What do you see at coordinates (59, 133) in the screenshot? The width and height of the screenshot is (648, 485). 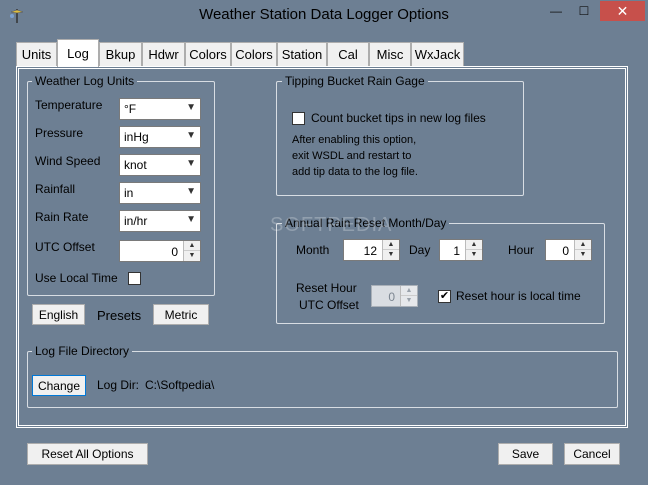 I see `pressure-label: Pressure` at bounding box center [59, 133].